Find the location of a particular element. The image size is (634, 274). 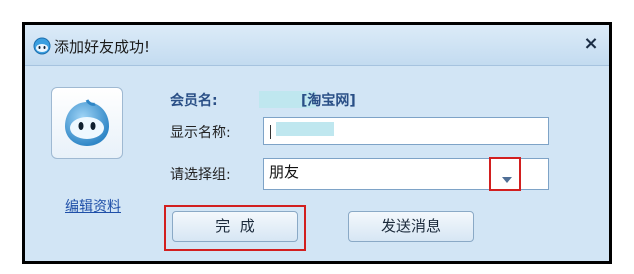

member-name-label: 会员名: is located at coordinates (194, 101).